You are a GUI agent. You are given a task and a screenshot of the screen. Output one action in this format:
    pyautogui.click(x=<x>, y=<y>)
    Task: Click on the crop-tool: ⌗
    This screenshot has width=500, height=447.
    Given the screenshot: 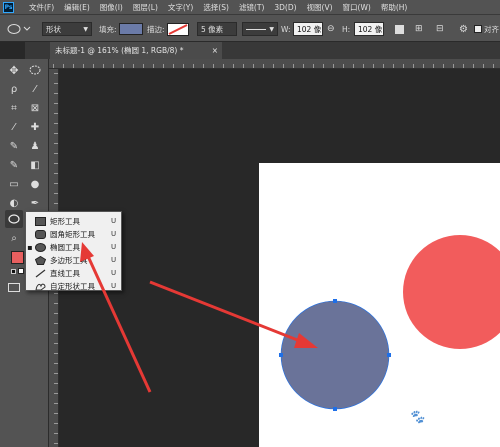 What is the action you would take?
    pyautogui.click(x=14, y=108)
    